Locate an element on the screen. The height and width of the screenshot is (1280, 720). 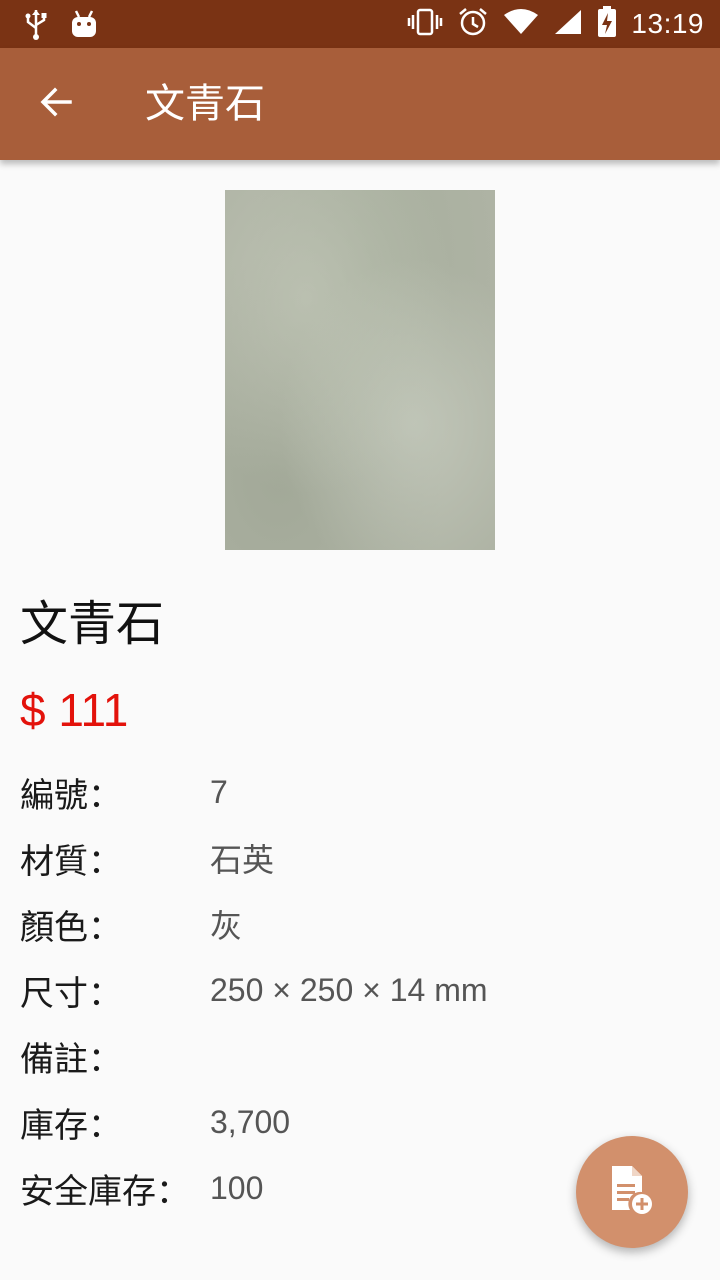
detail-row-stock: 庫存： 3,700 is located at coordinates (360, 1122).